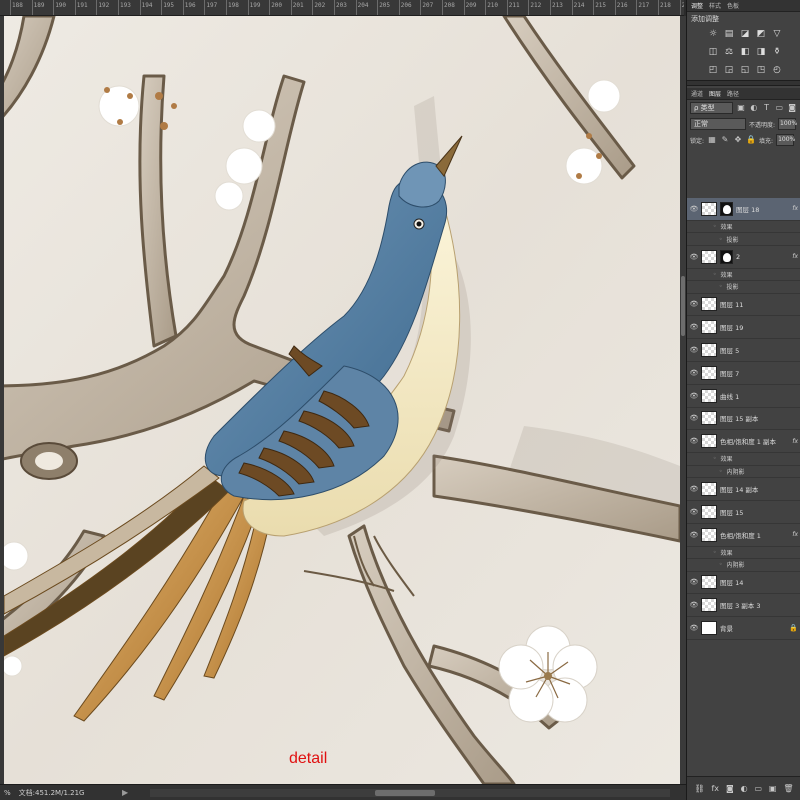 The width and height of the screenshot is (800, 800). Describe the element at coordinates (779, 108) in the screenshot. I see `filter-shape-icon: ▭` at that location.